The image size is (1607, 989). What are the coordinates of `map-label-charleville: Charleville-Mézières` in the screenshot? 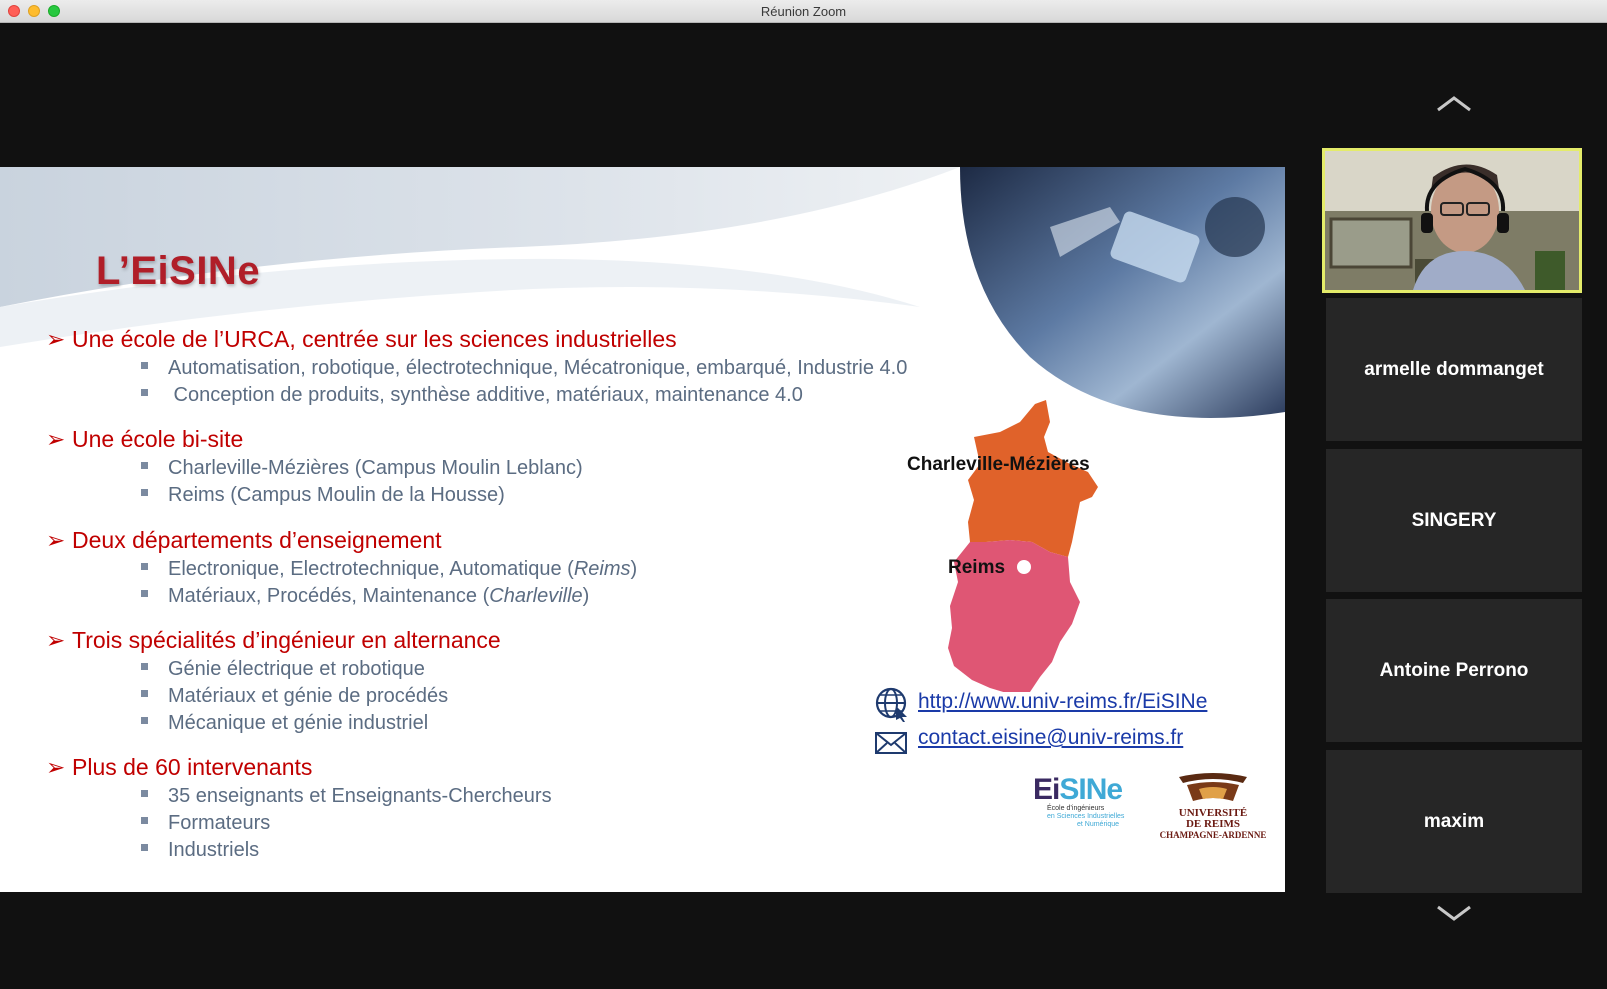 It's located at (998, 464).